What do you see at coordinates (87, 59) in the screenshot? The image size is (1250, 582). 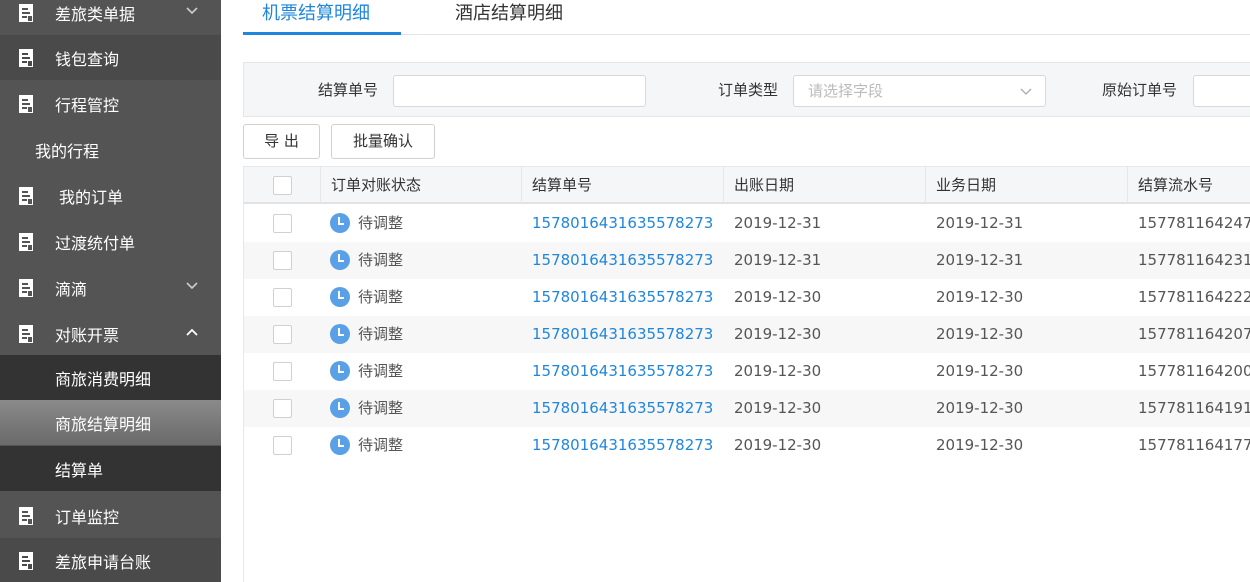 I see `sidebar-item-label: 钱包查询` at bounding box center [87, 59].